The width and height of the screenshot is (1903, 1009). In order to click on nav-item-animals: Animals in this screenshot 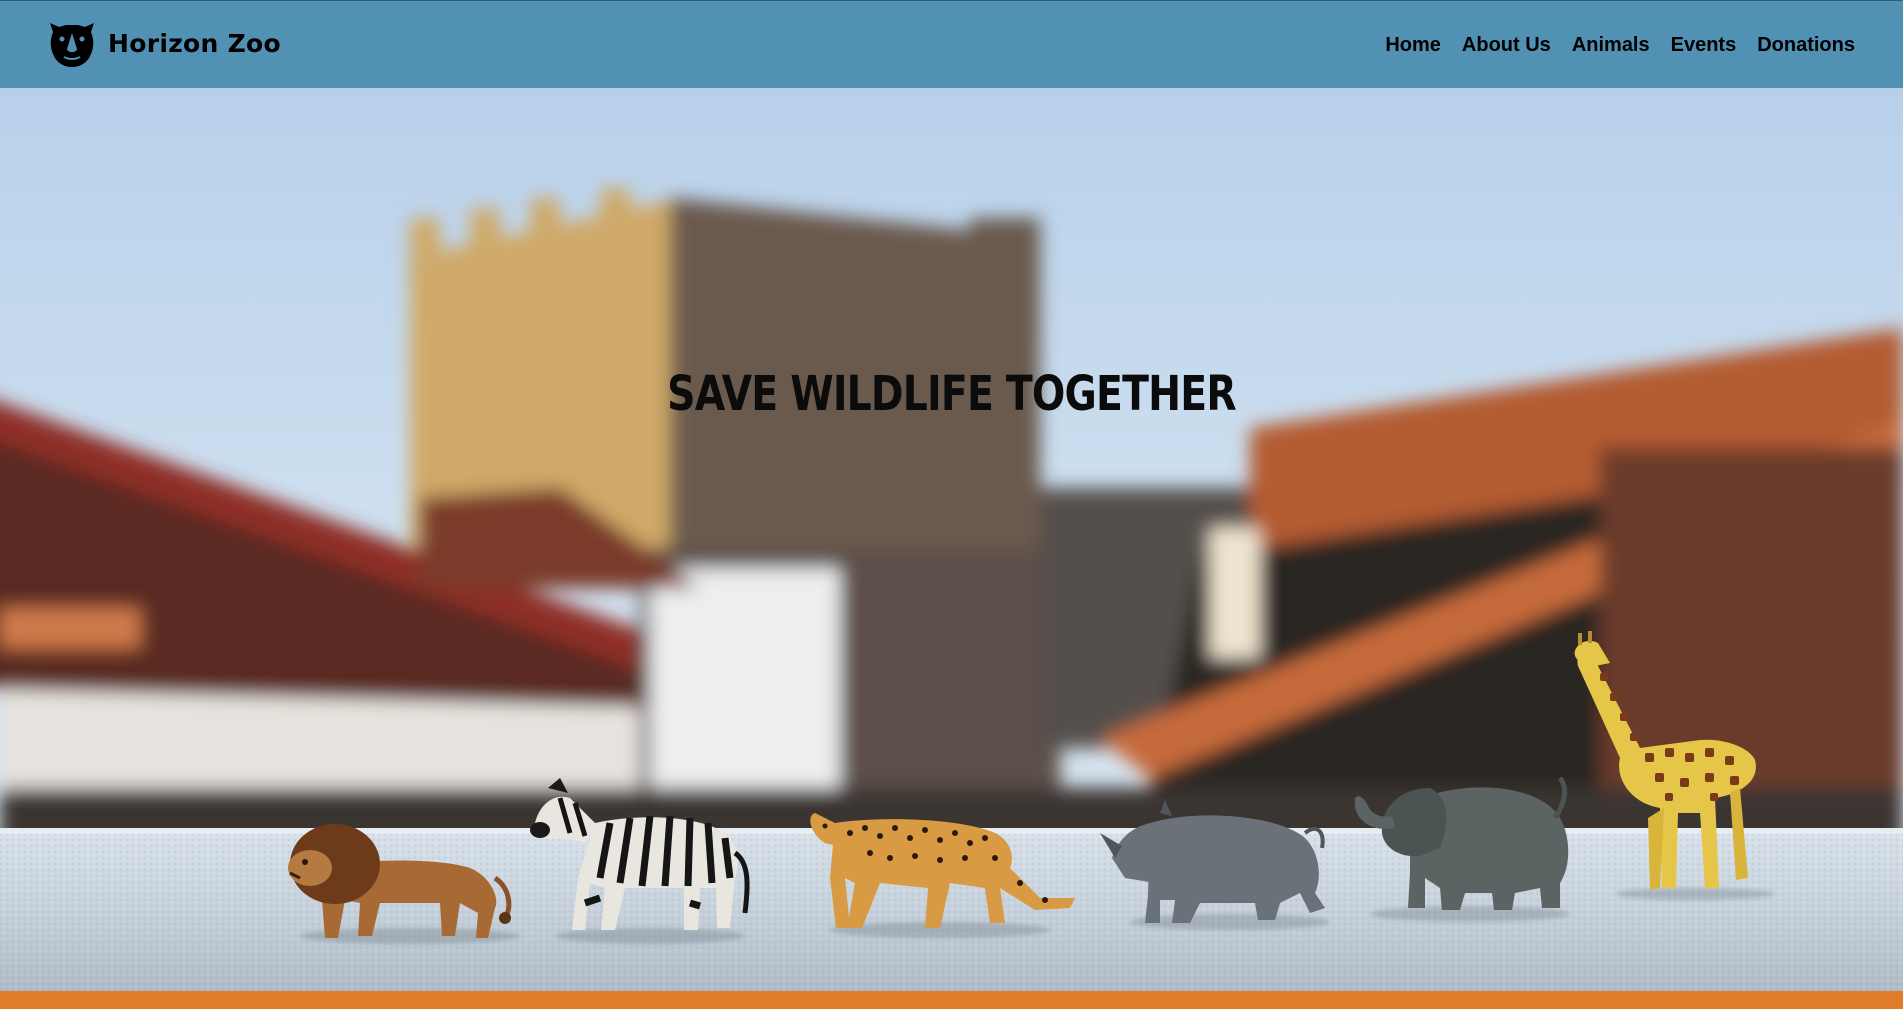, I will do `click(1611, 45)`.